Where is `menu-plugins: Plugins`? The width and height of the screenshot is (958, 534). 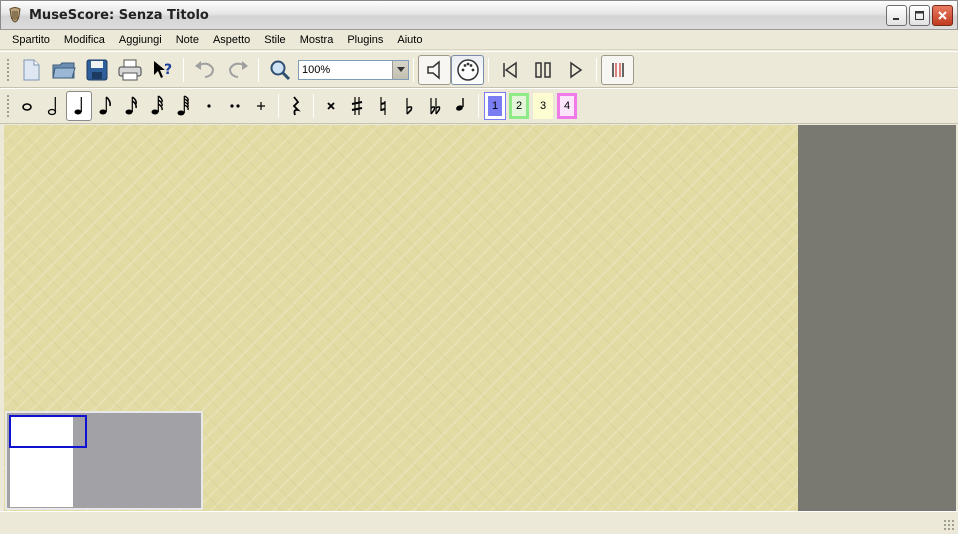 menu-plugins: Plugins is located at coordinates (365, 40).